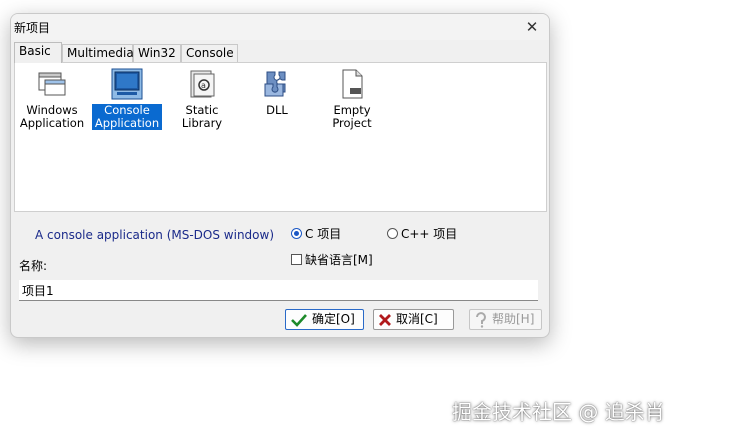 Image resolution: width=729 pixels, height=439 pixels. I want to click on tab-console: Console, so click(209, 53).